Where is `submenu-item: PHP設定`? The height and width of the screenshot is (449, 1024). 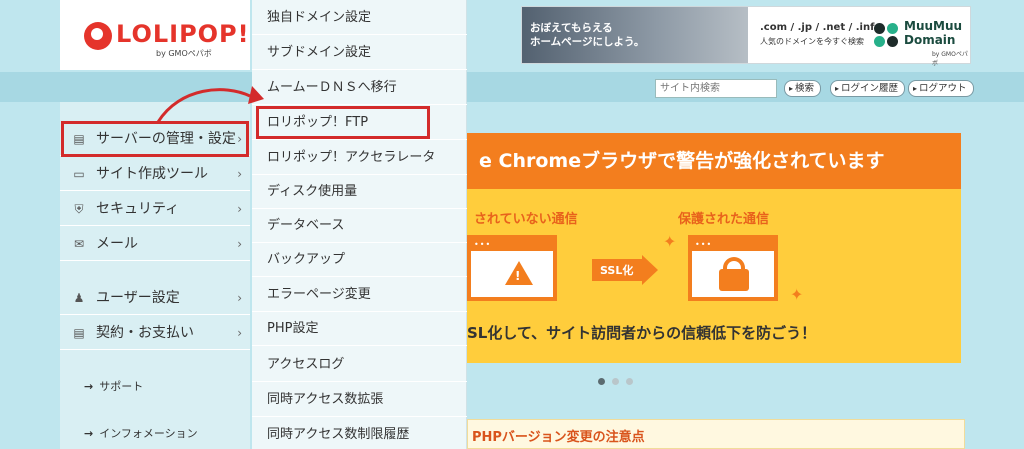 submenu-item: PHP設定 is located at coordinates (359, 328).